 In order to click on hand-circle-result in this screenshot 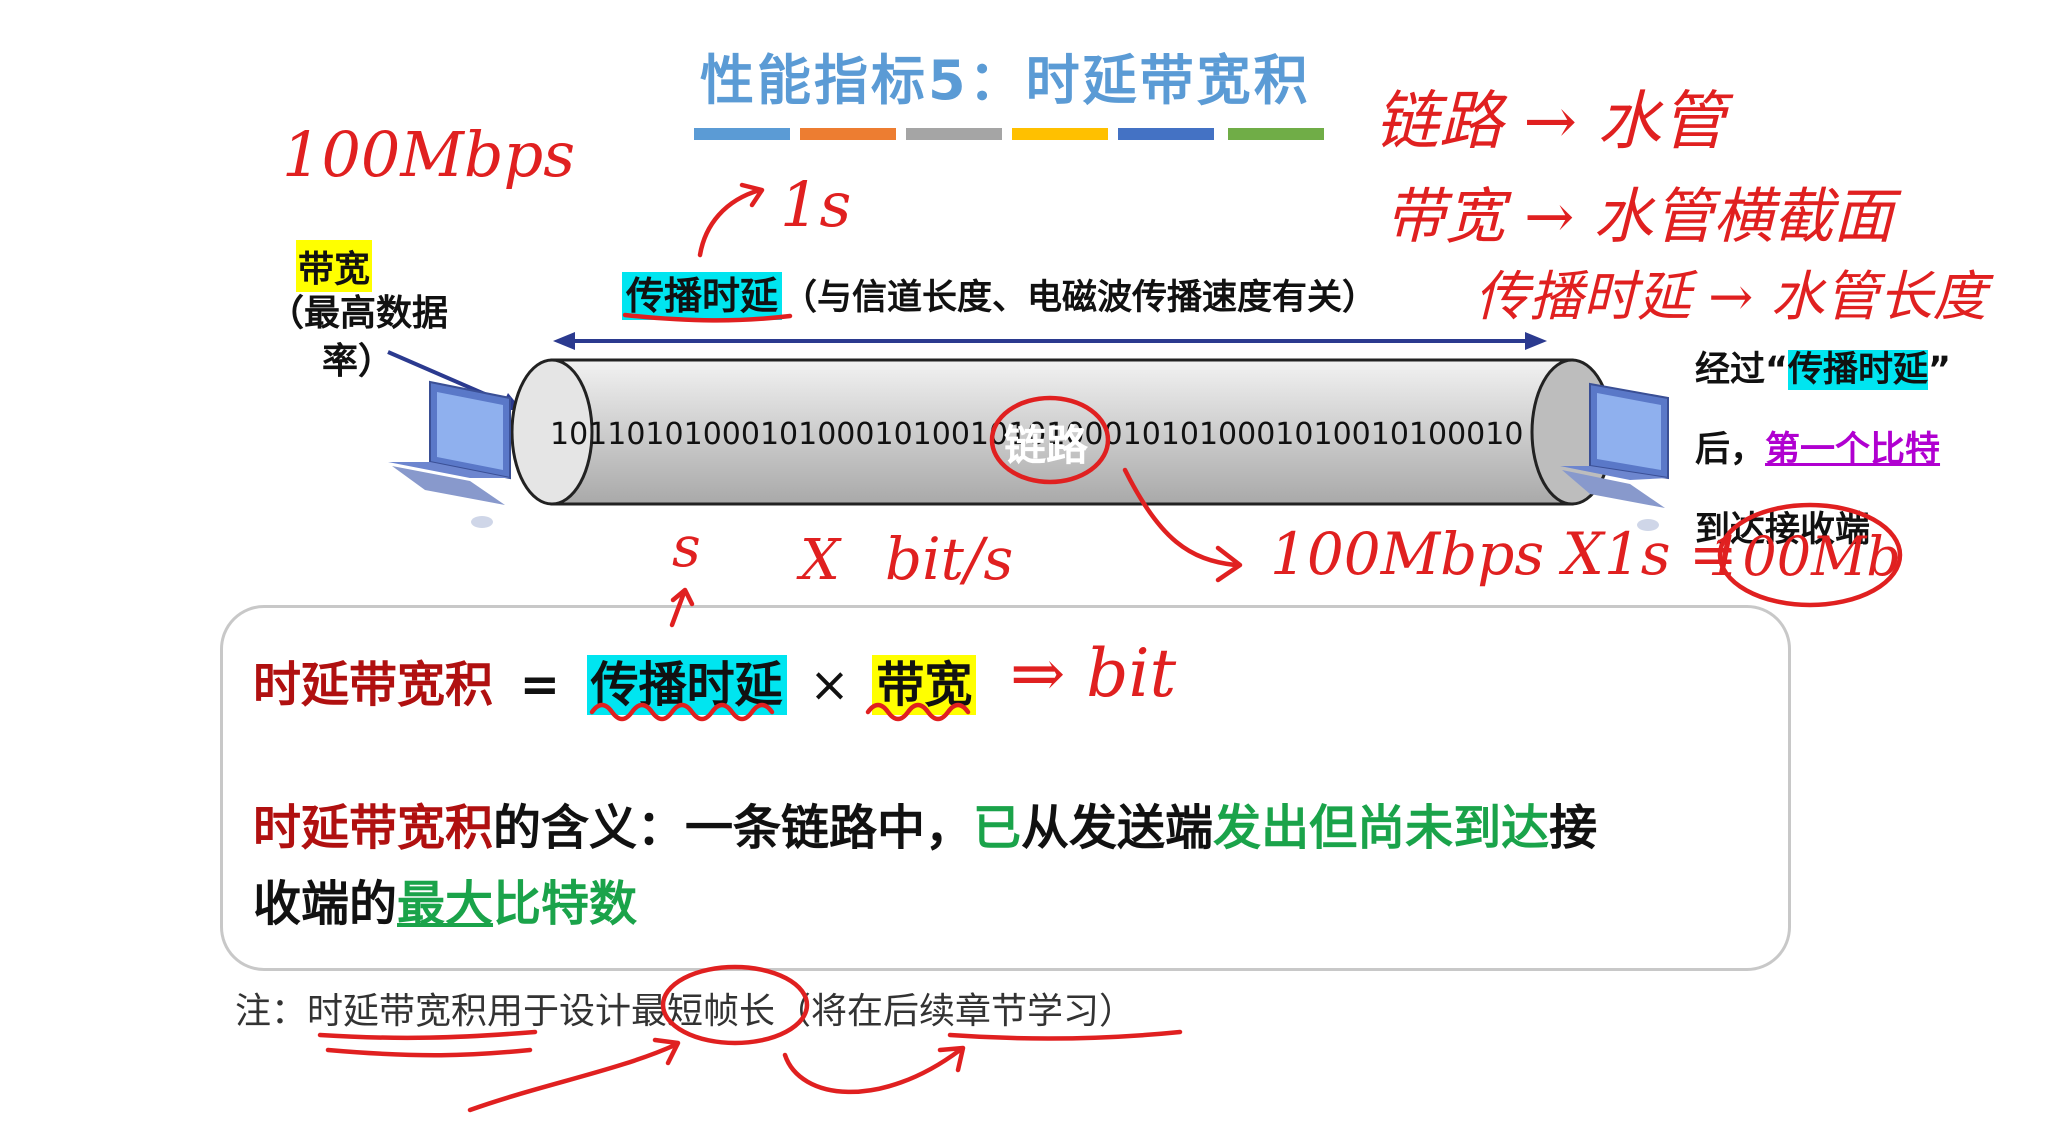, I will do `click(1810, 555)`.